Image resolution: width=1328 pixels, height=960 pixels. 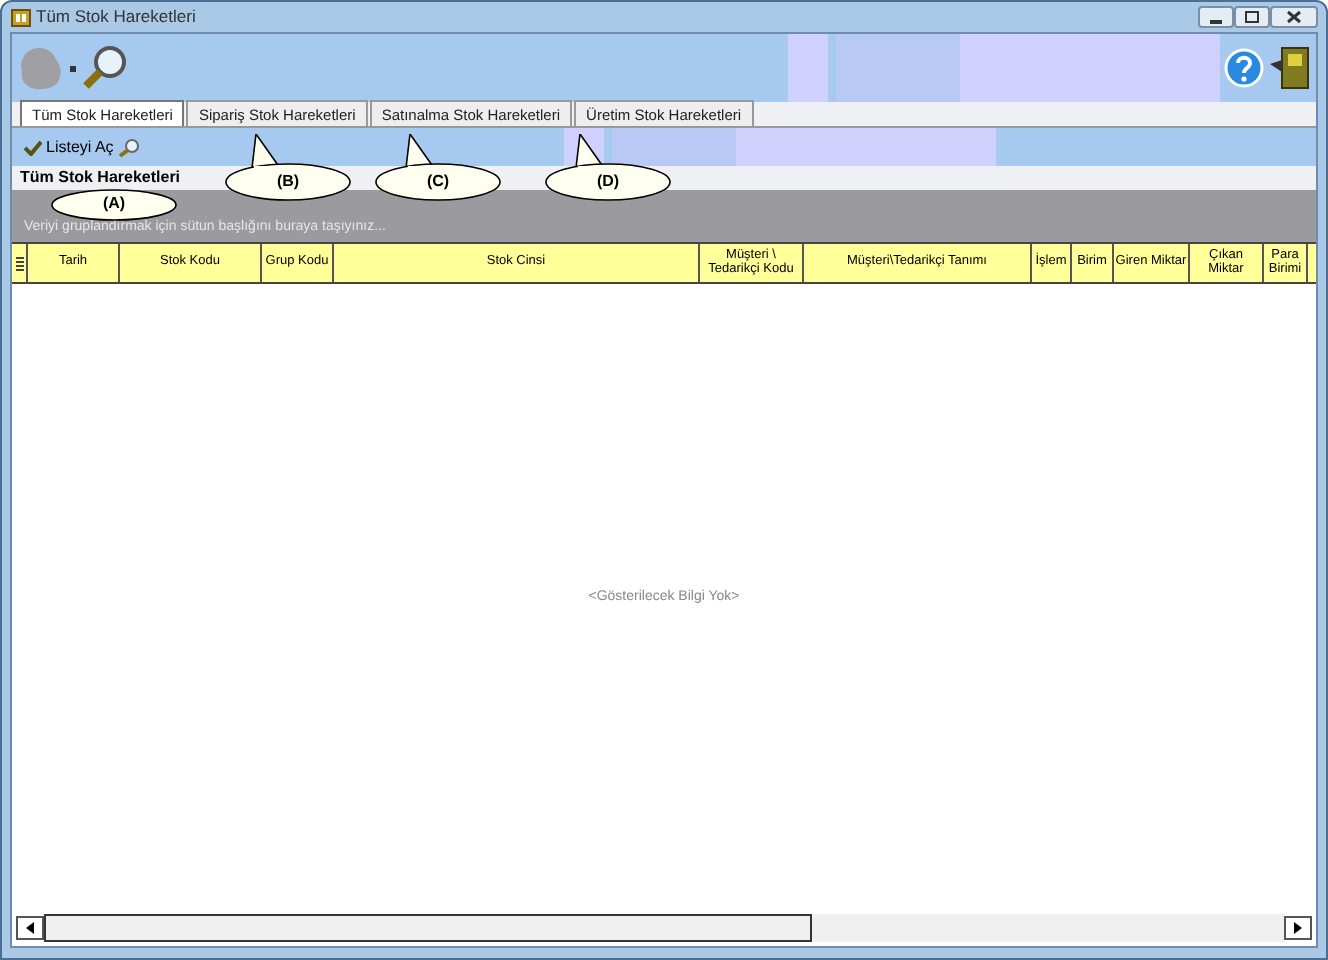 What do you see at coordinates (288, 182) in the screenshot?
I see `callout-label: (B)` at bounding box center [288, 182].